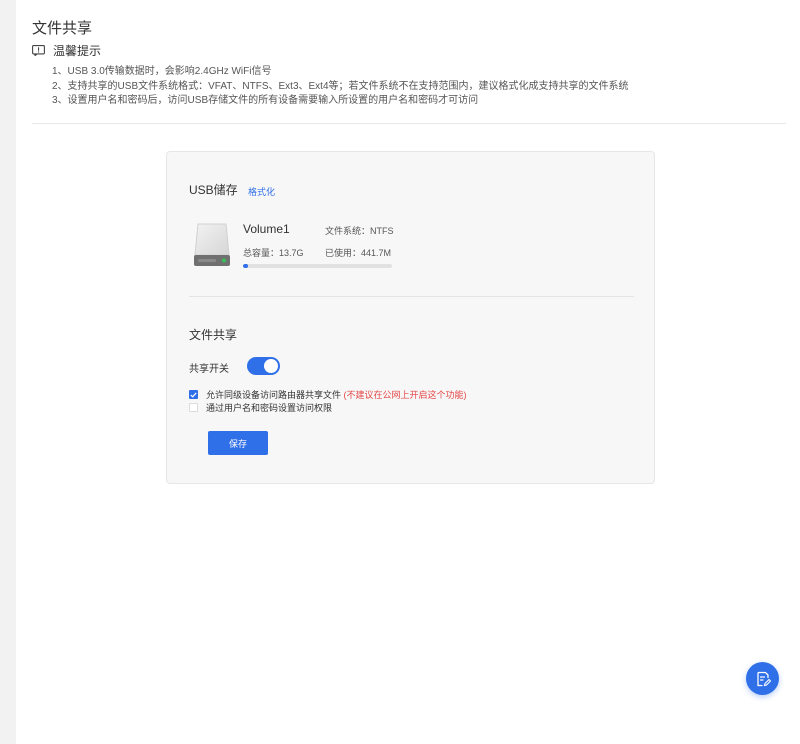  I want to click on feedback-button, so click(762, 678).